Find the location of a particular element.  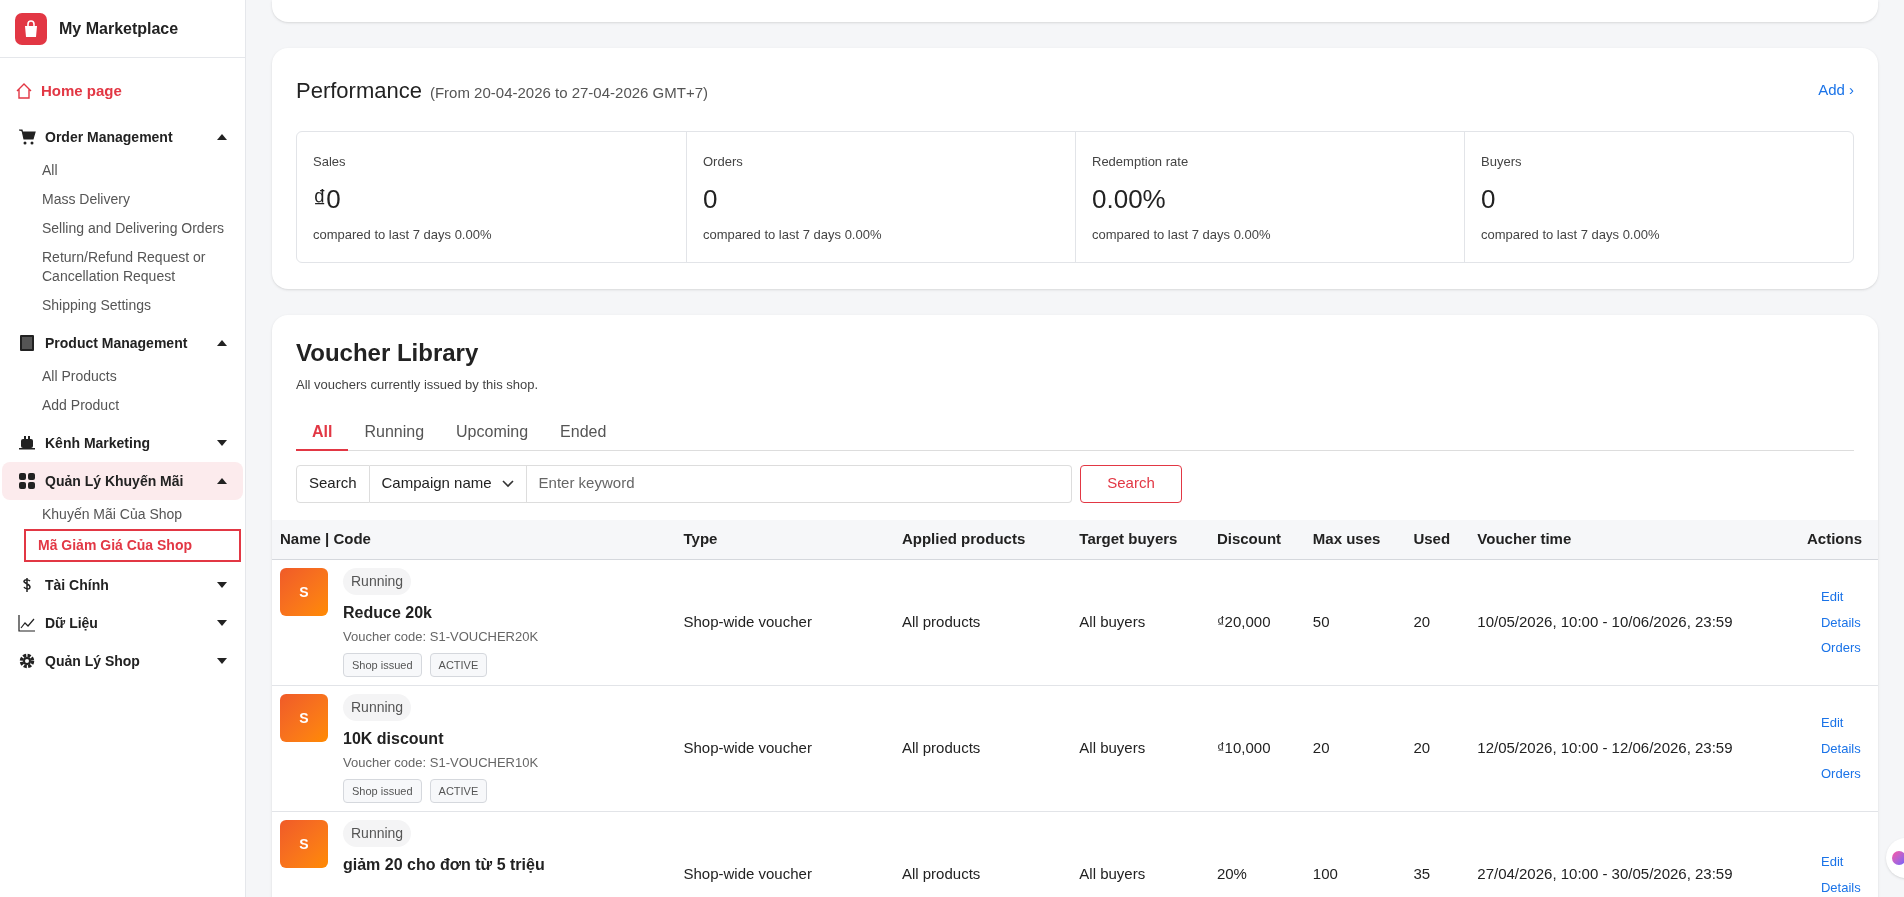

home-icon is located at coordinates (24, 91).